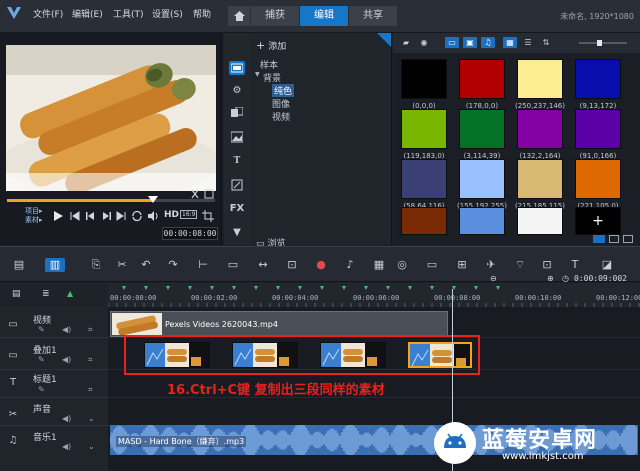  I want to click on overlay-icon: ⊡, so click(547, 265).